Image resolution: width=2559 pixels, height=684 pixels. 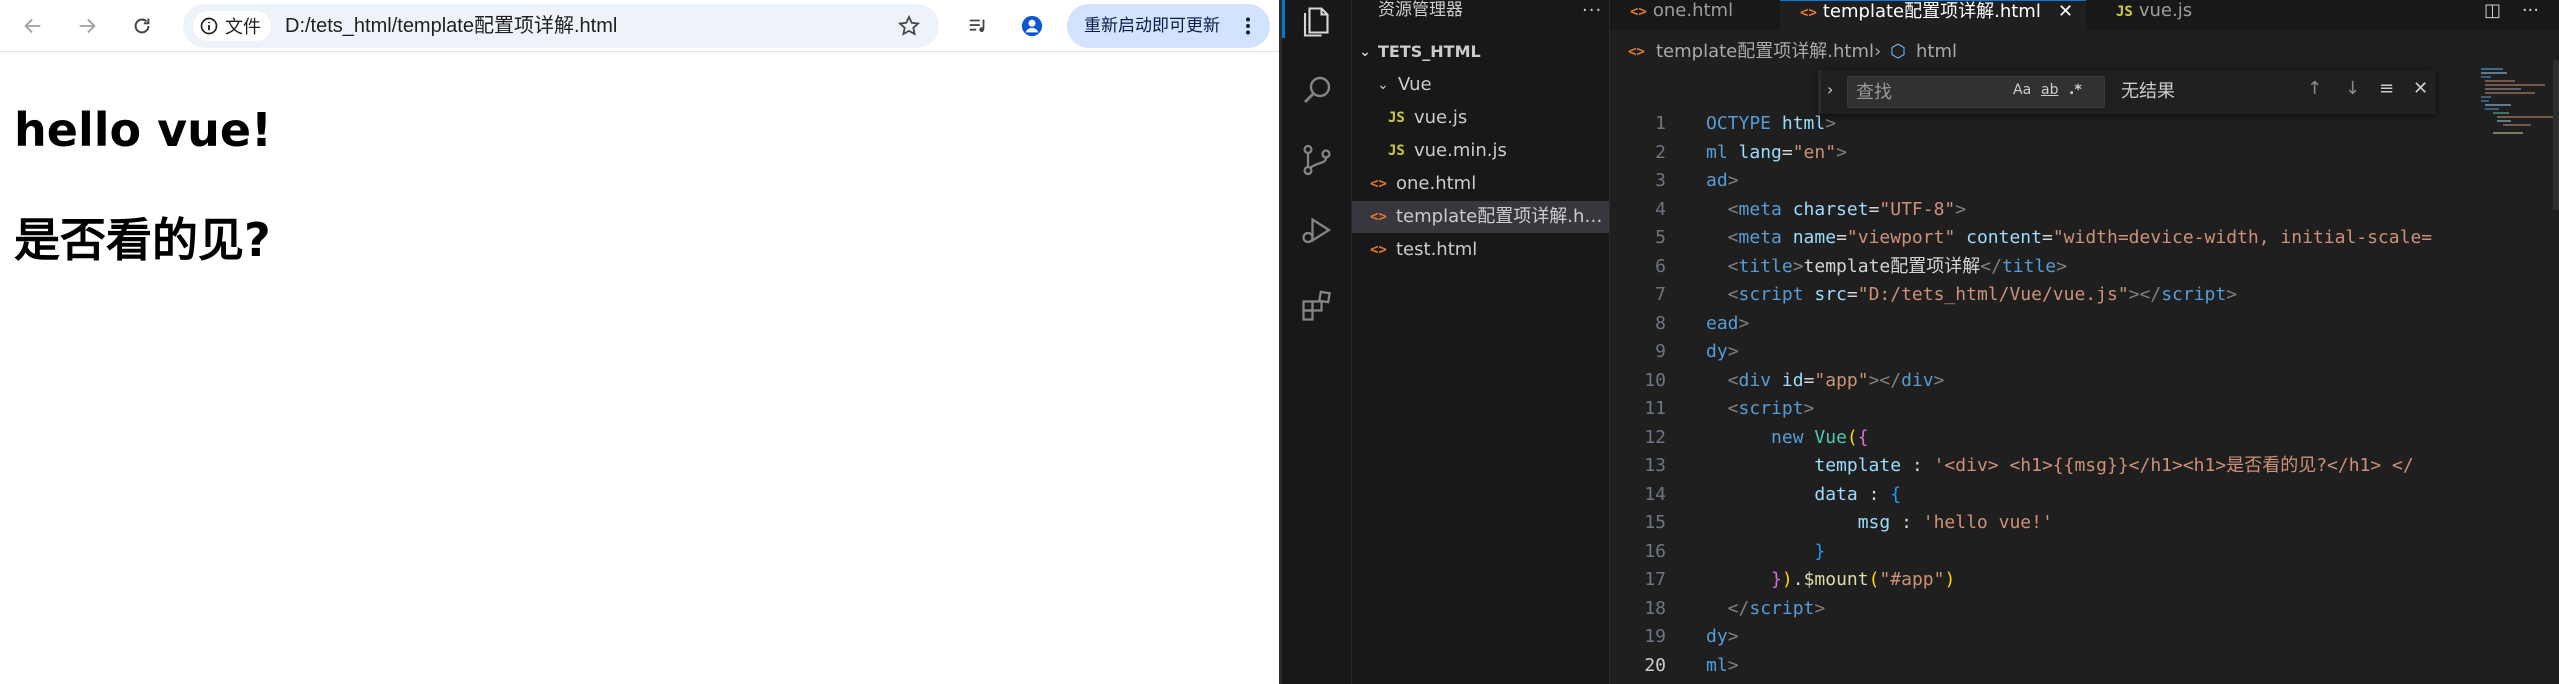 I want to click on reload-button, so click(x=142, y=26).